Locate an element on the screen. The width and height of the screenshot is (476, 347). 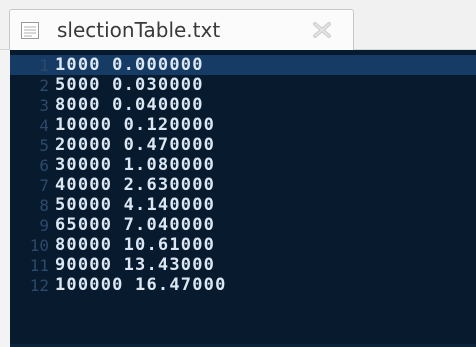
editor-line: 9 65000 7.040000 is located at coordinates (243, 225).